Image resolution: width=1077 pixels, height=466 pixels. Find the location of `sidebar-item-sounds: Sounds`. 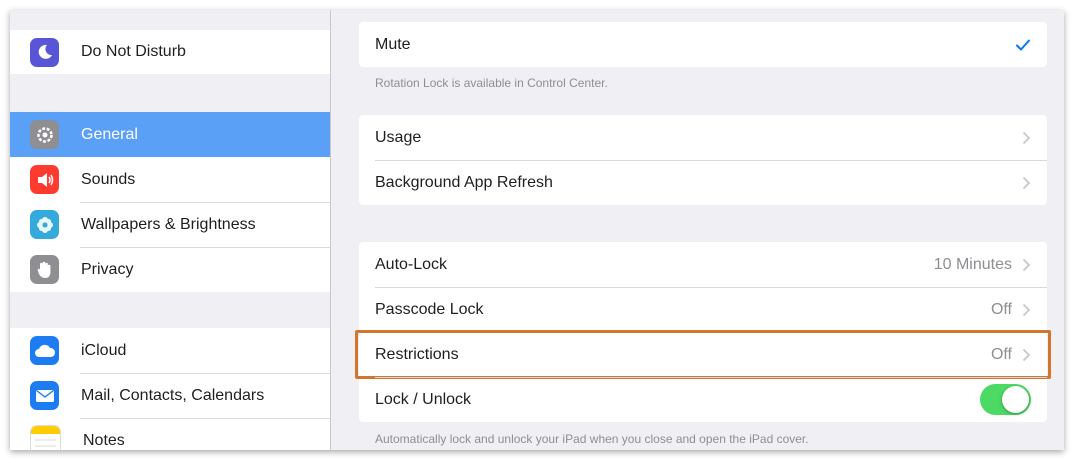

sidebar-item-sounds: Sounds is located at coordinates (170, 179).